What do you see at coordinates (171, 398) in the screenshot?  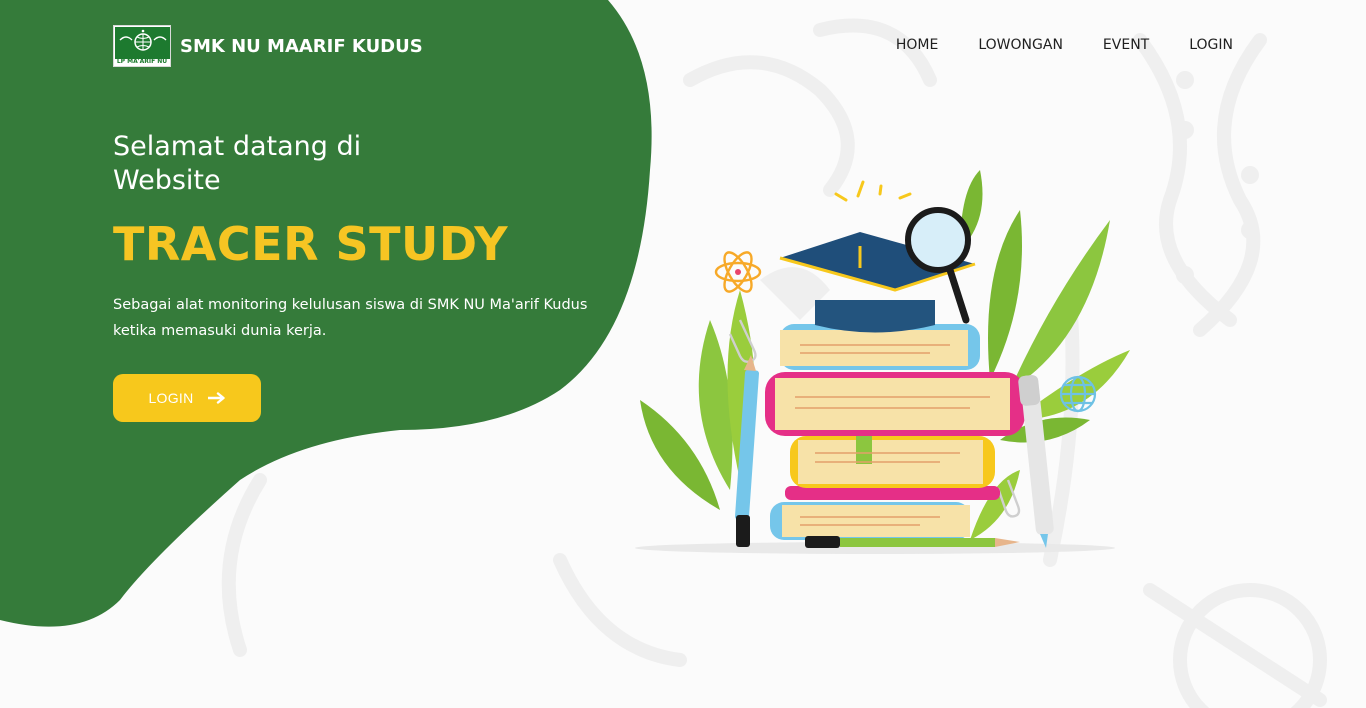 I see `cta-label: LOGIN` at bounding box center [171, 398].